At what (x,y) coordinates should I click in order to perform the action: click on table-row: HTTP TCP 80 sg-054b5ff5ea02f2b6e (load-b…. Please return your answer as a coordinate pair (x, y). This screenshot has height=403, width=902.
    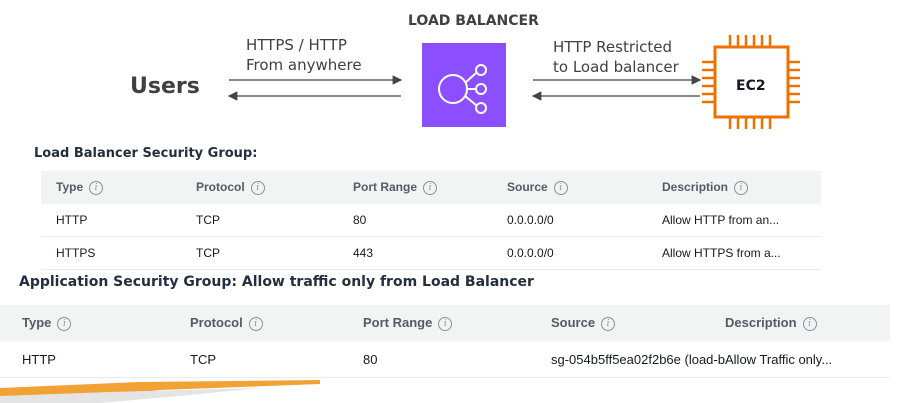
    Looking at the image, I should click on (445, 359).